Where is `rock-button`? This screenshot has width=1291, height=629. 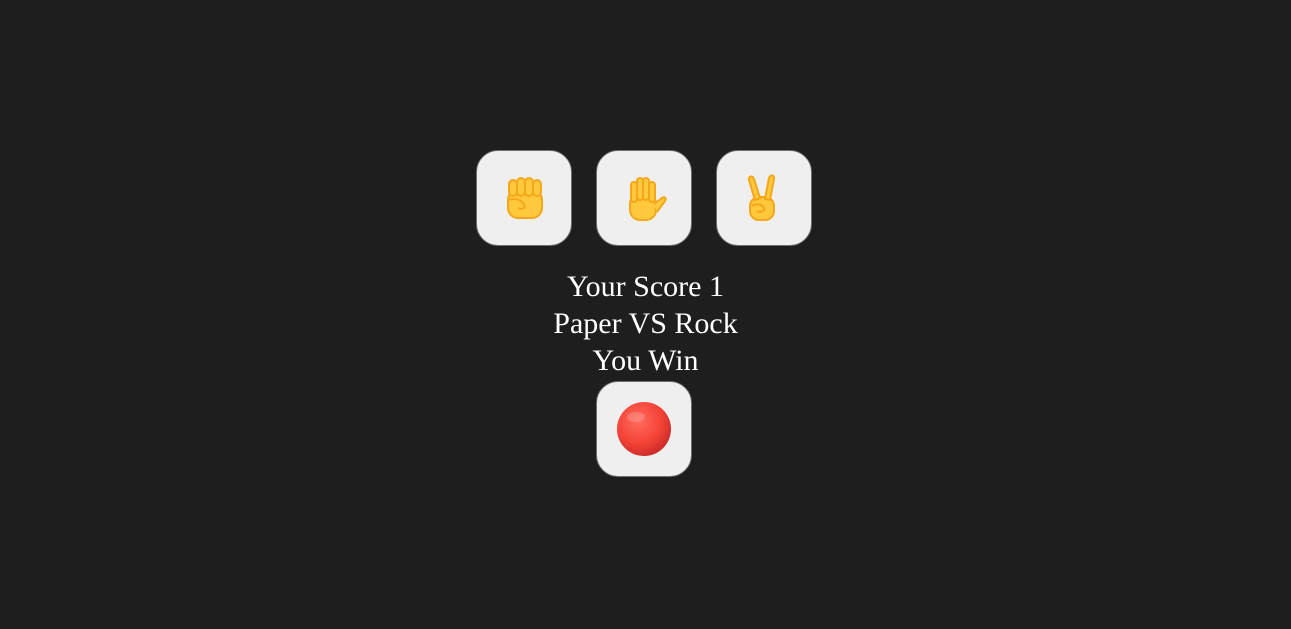
rock-button is located at coordinates (524, 198).